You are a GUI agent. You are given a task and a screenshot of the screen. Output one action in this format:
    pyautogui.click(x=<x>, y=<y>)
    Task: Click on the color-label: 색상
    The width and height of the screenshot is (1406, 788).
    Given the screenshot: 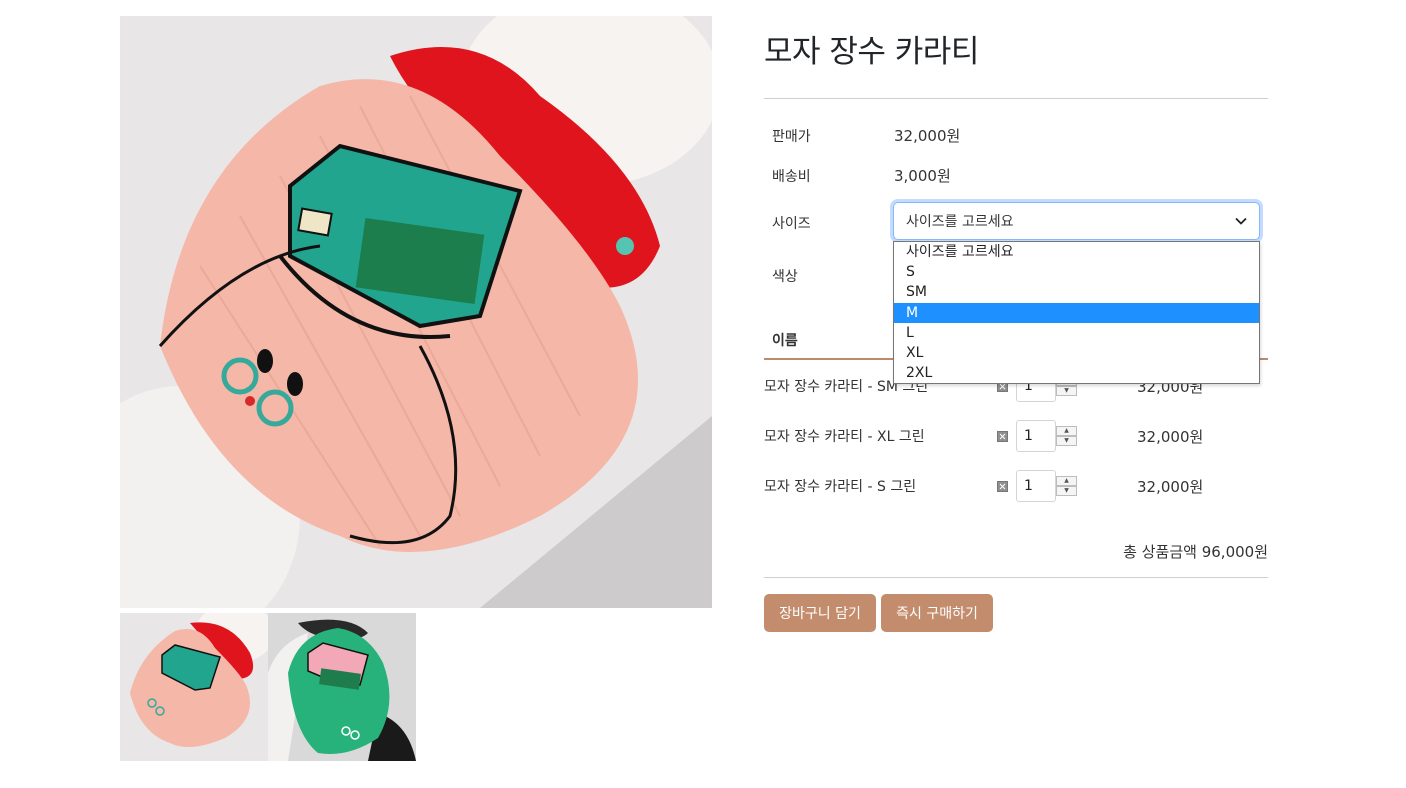 What is the action you would take?
    pyautogui.click(x=785, y=277)
    